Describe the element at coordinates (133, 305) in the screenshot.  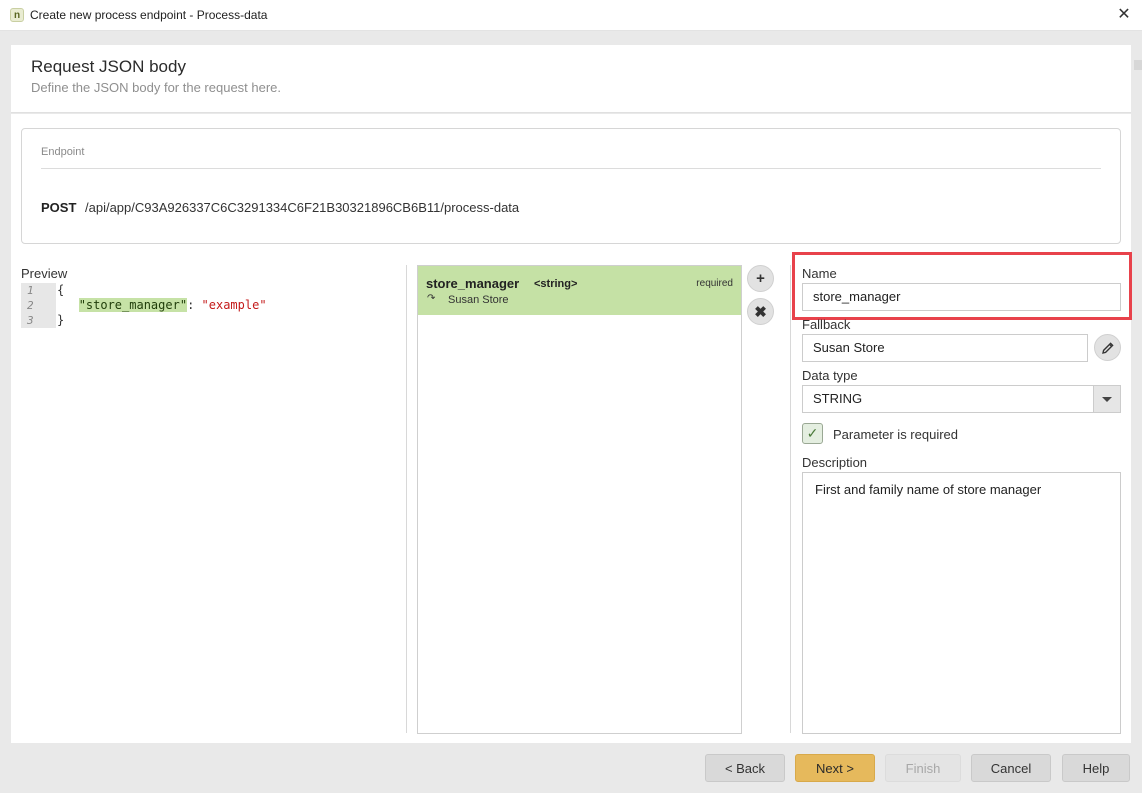
I see `json-key: "store_manager"` at that location.